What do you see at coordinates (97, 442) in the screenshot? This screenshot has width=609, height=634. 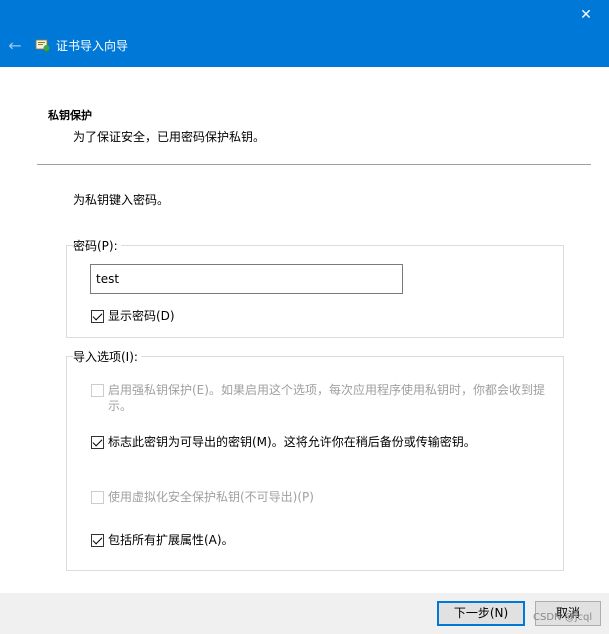 I see `exportable-key-checkbox` at bounding box center [97, 442].